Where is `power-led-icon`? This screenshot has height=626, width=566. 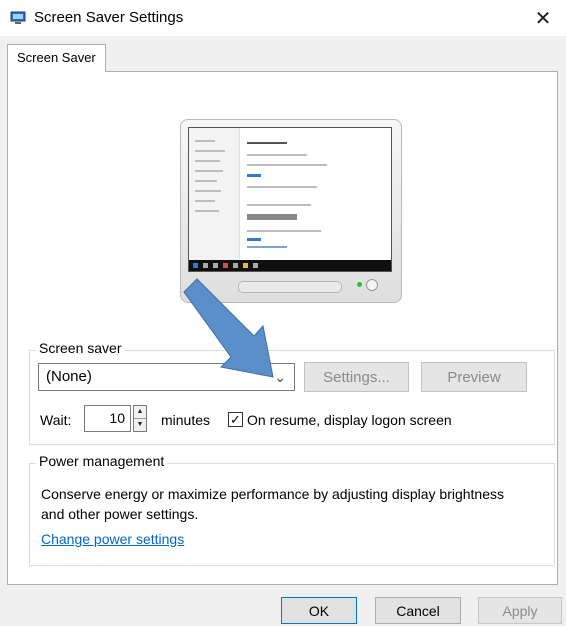 power-led-icon is located at coordinates (359, 284).